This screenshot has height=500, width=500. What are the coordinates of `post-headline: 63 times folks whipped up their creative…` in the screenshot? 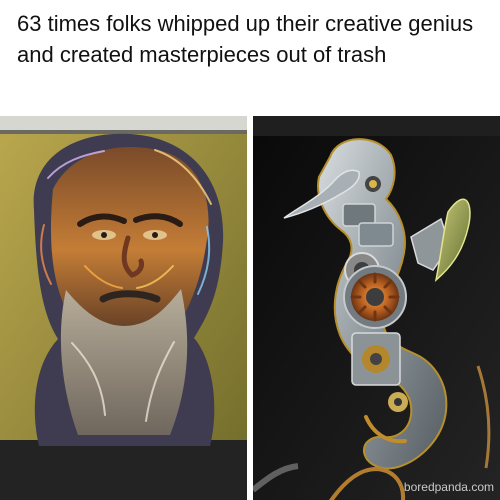 It's located at (245, 39).